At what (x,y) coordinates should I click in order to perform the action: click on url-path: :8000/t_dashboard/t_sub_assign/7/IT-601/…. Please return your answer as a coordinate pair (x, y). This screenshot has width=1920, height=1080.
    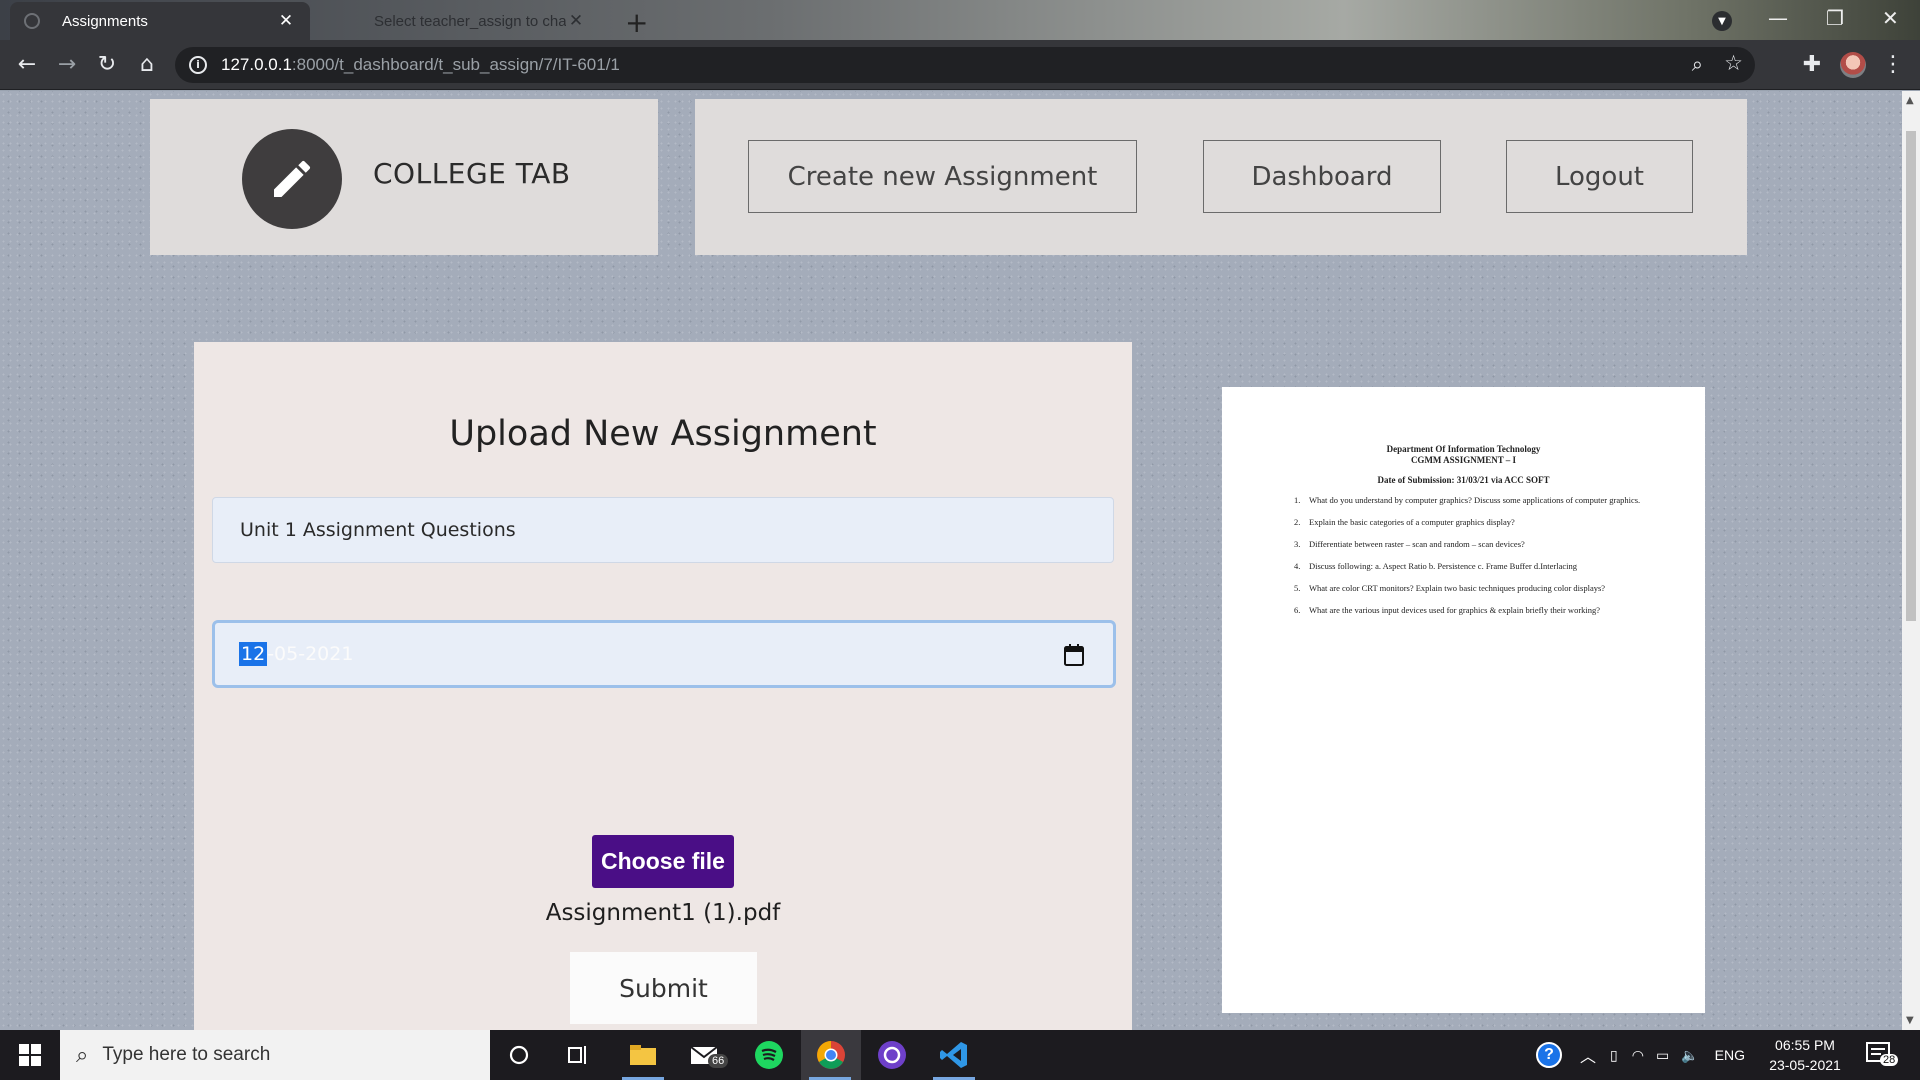
    Looking at the image, I should click on (455, 64).